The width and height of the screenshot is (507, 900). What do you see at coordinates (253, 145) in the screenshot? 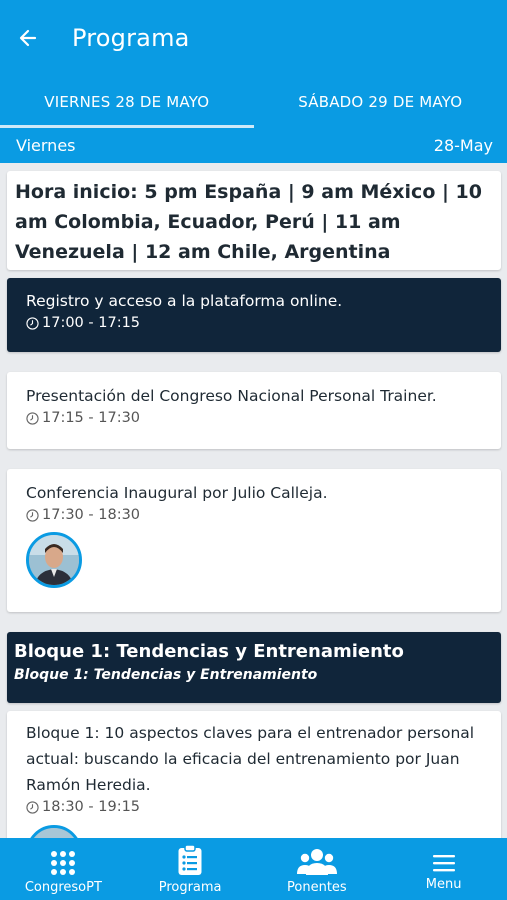
I see `day-subheader: Viernes 28-May` at bounding box center [253, 145].